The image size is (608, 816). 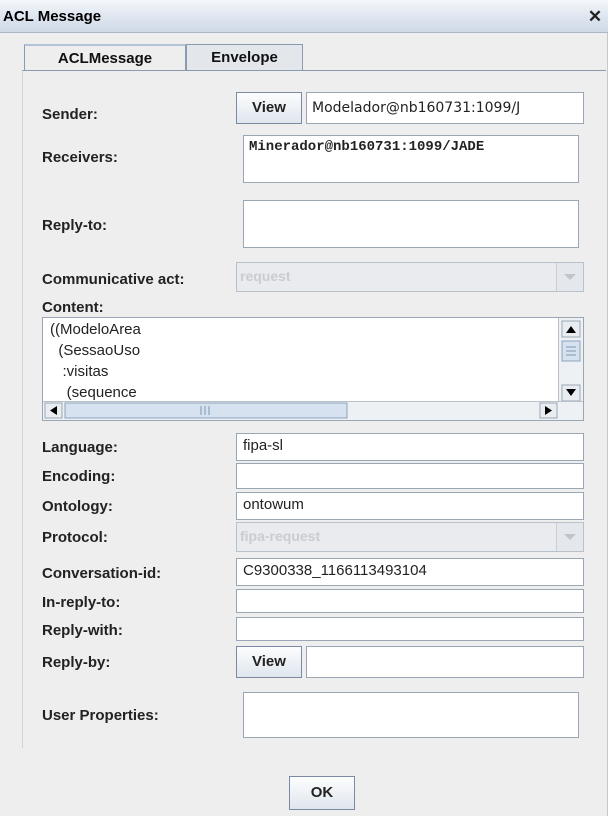 What do you see at coordinates (79, 476) in the screenshot?
I see `encoding-label: Encoding:` at bounding box center [79, 476].